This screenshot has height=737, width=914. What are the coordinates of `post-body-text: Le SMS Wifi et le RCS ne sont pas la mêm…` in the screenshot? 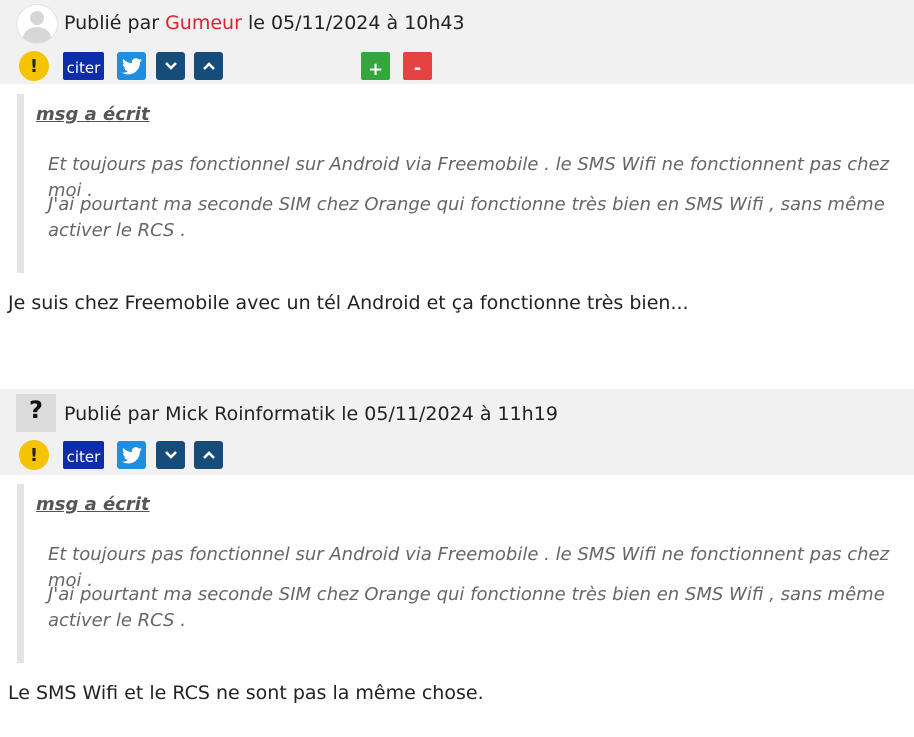 It's located at (246, 693).